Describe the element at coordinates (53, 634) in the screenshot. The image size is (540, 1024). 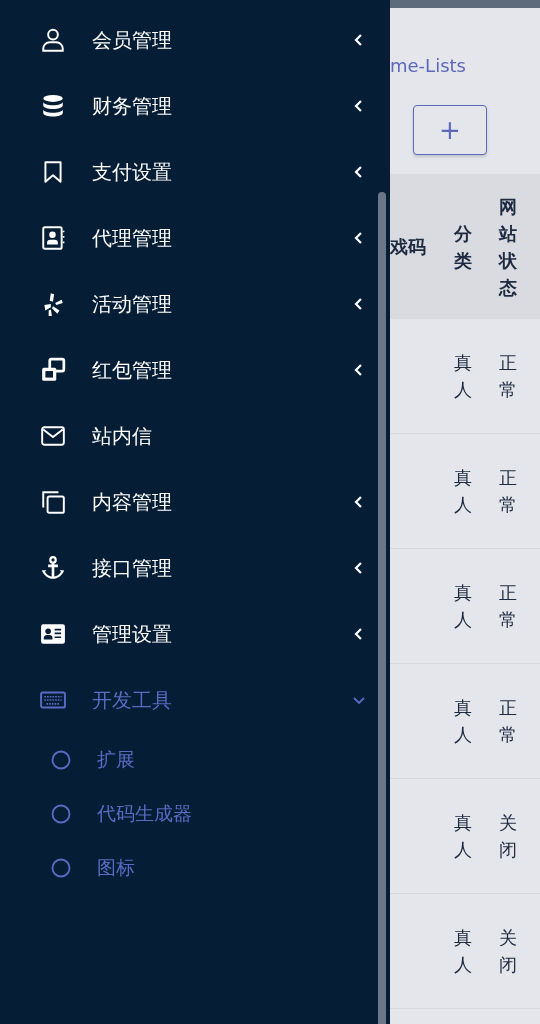
I see `id-card-icon` at that location.